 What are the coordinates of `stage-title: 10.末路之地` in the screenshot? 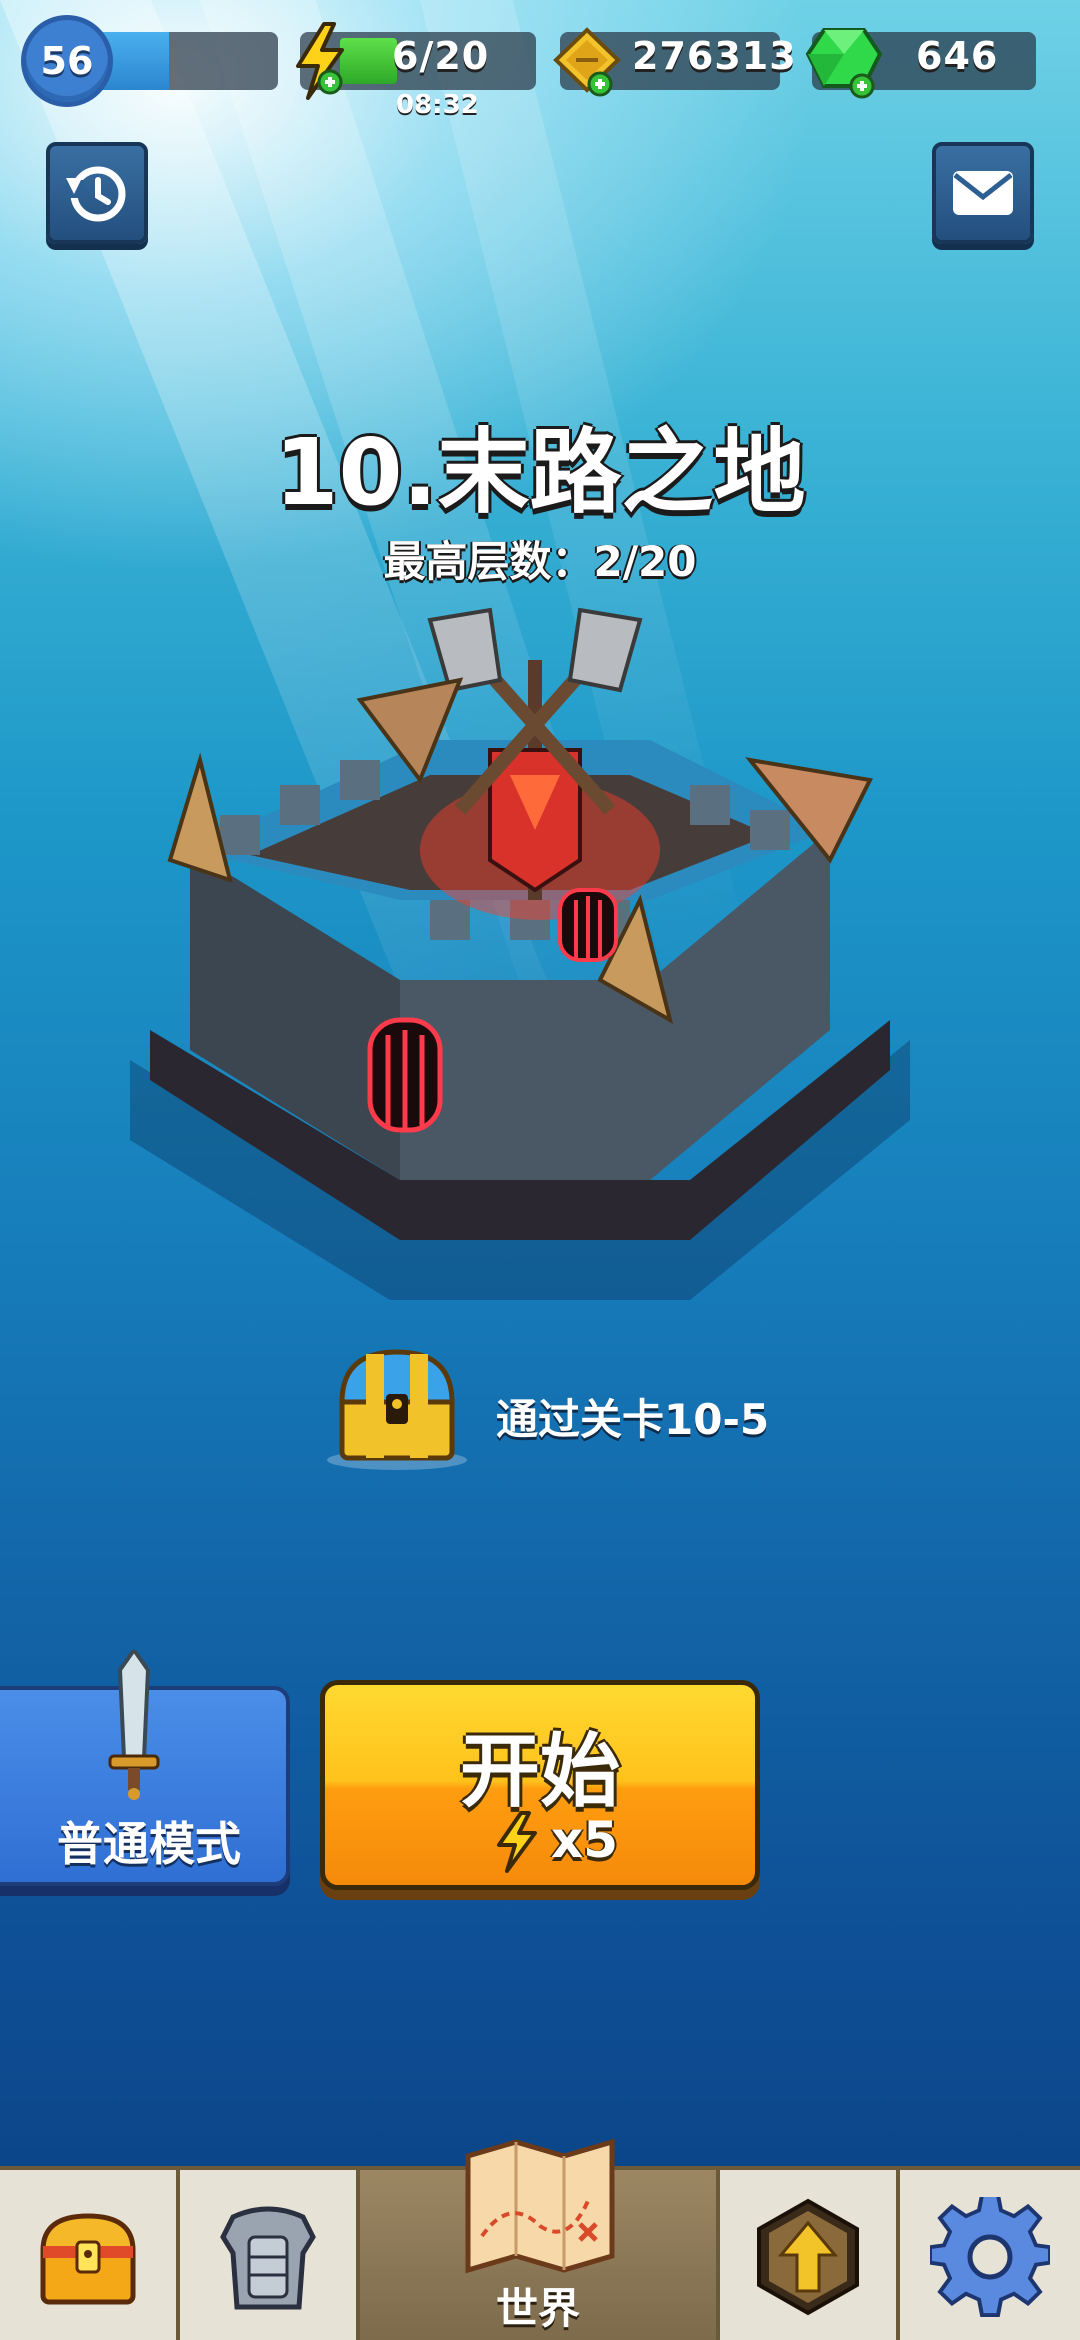 It's located at (540, 472).